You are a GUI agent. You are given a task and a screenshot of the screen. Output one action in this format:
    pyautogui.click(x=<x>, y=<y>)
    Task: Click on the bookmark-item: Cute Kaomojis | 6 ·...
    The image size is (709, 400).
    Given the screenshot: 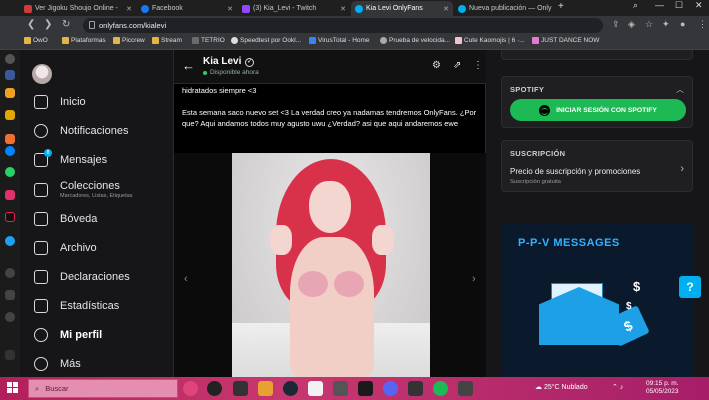 What is the action you would take?
    pyautogui.click(x=490, y=40)
    